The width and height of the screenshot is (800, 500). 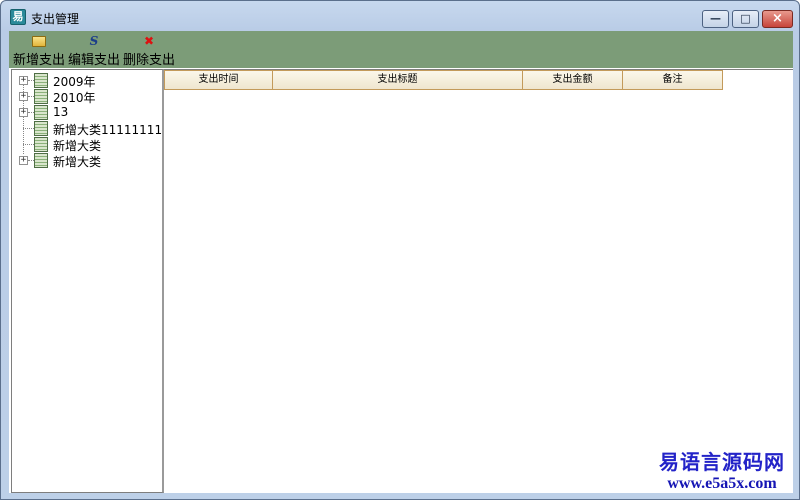 I want to click on edit-icon: S, so click(x=94, y=41).